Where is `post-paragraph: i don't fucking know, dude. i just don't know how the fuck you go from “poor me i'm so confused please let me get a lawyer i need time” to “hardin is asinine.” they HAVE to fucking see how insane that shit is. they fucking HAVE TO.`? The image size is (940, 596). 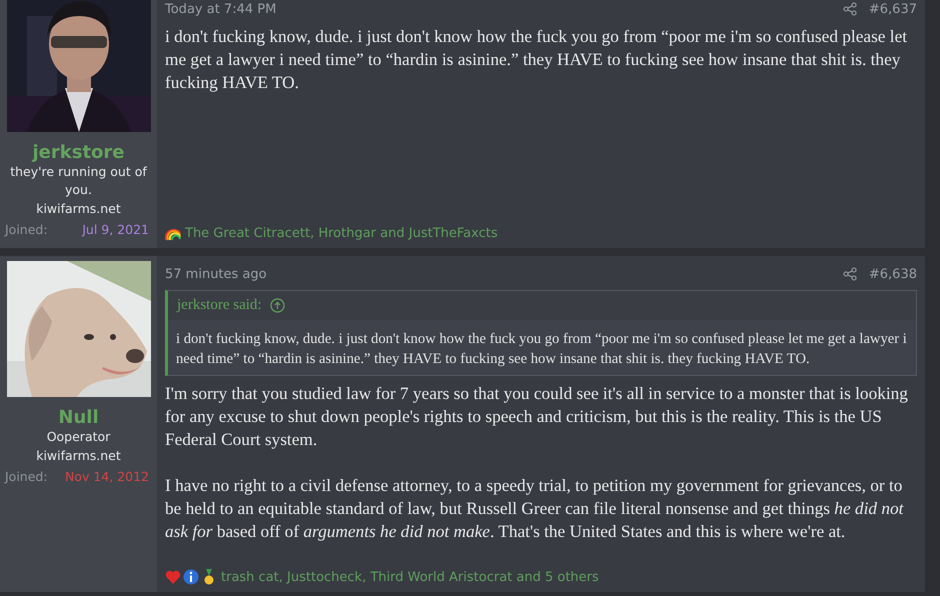
post-paragraph: i don't fucking know, dude. i just don't know how the fuck you go from “poor me i'm so confused please let me get a lawyer i need time” to “hardin is asinine.” they HAVE to fucking see how insane that shit is. they fucking HAVE TO. is located at coordinates (536, 60).